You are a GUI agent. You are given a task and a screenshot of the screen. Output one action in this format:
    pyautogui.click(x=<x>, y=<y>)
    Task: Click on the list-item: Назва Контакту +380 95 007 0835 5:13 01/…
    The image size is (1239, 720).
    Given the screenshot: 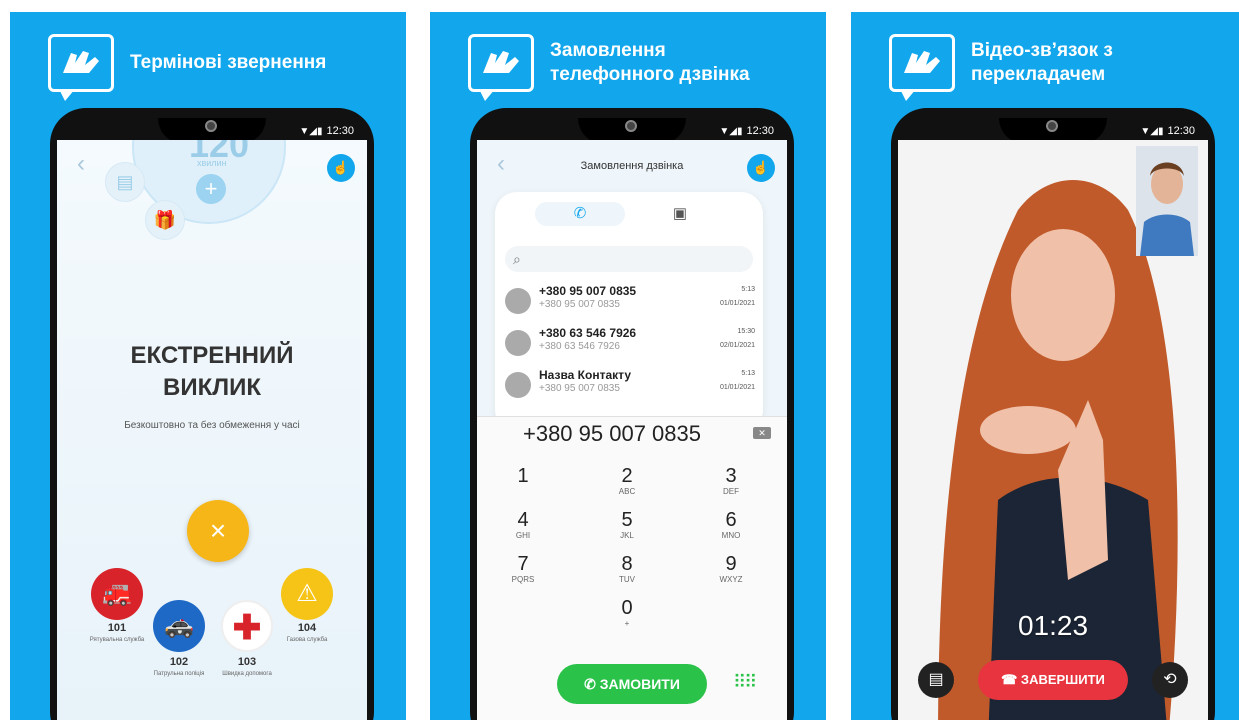 What is the action you would take?
    pyautogui.click(x=630, y=388)
    